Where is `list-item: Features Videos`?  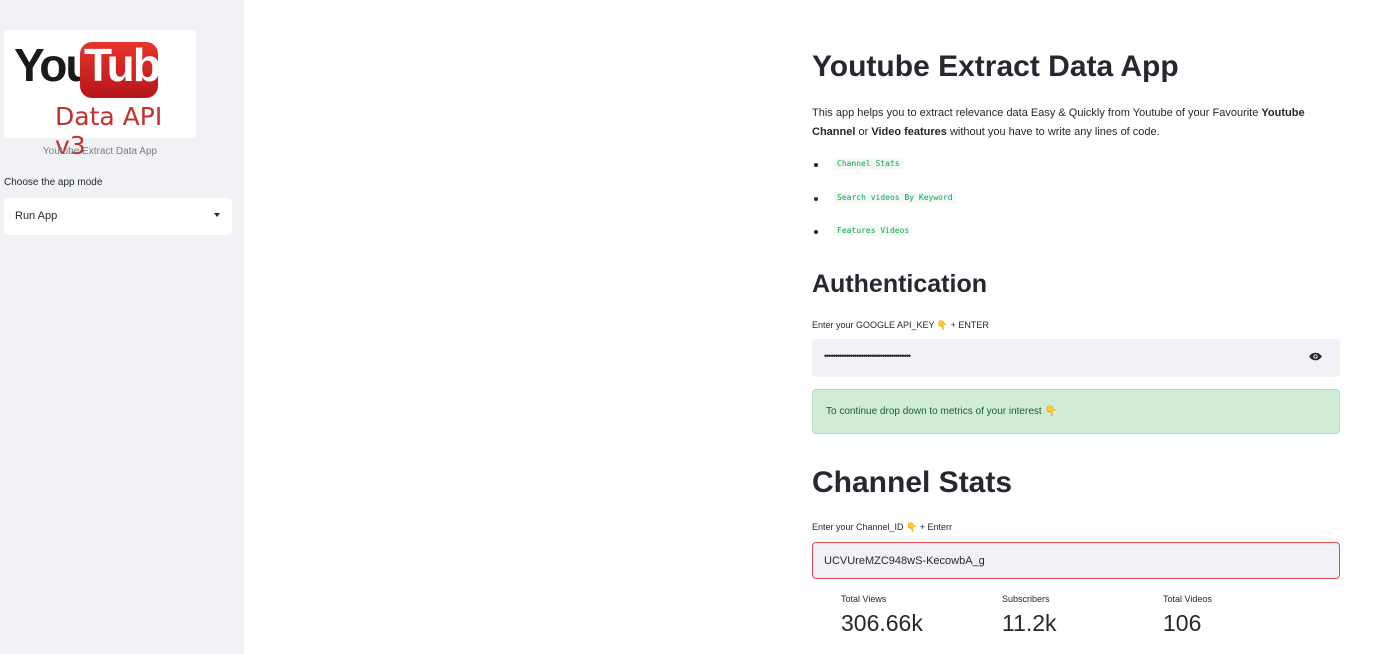 list-item: Features Videos is located at coordinates (962, 233).